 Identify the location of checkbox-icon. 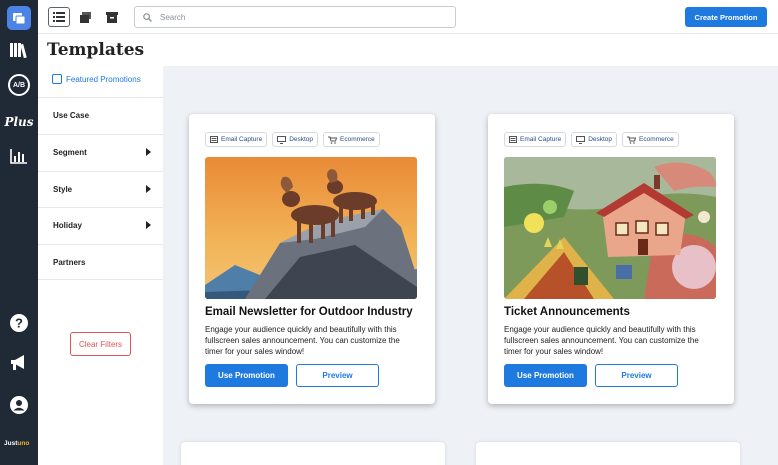
(57, 79).